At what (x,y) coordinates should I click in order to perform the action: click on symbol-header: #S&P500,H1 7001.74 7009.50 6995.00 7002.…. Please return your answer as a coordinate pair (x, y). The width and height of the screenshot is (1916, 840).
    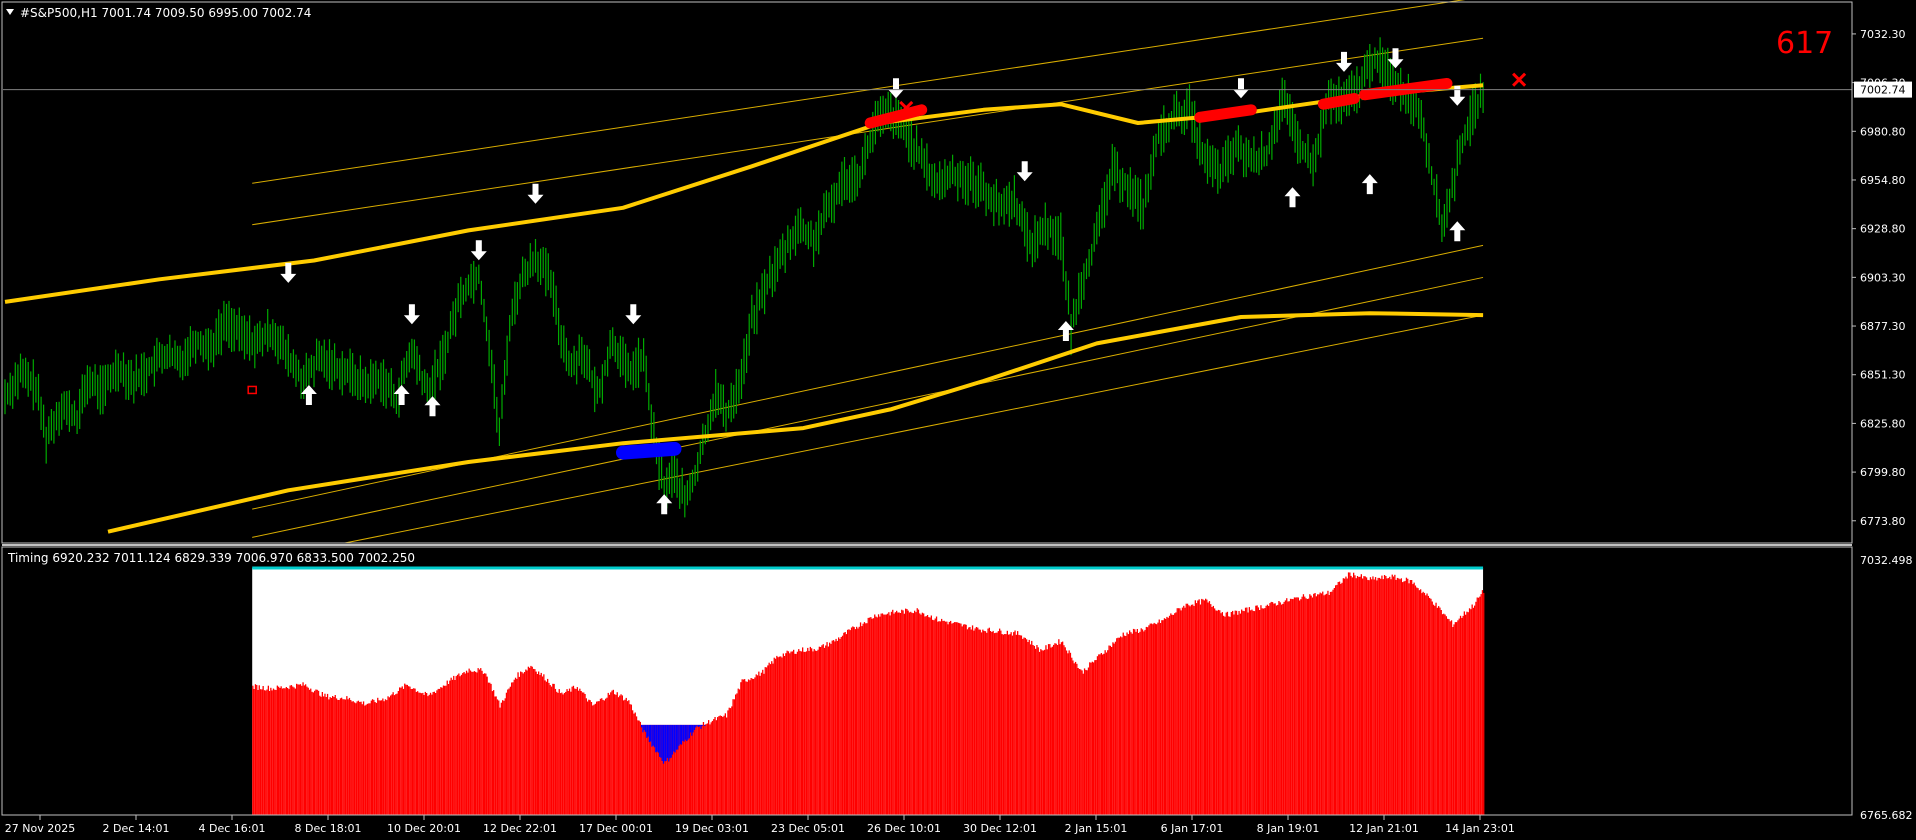
    Looking at the image, I should click on (165, 13).